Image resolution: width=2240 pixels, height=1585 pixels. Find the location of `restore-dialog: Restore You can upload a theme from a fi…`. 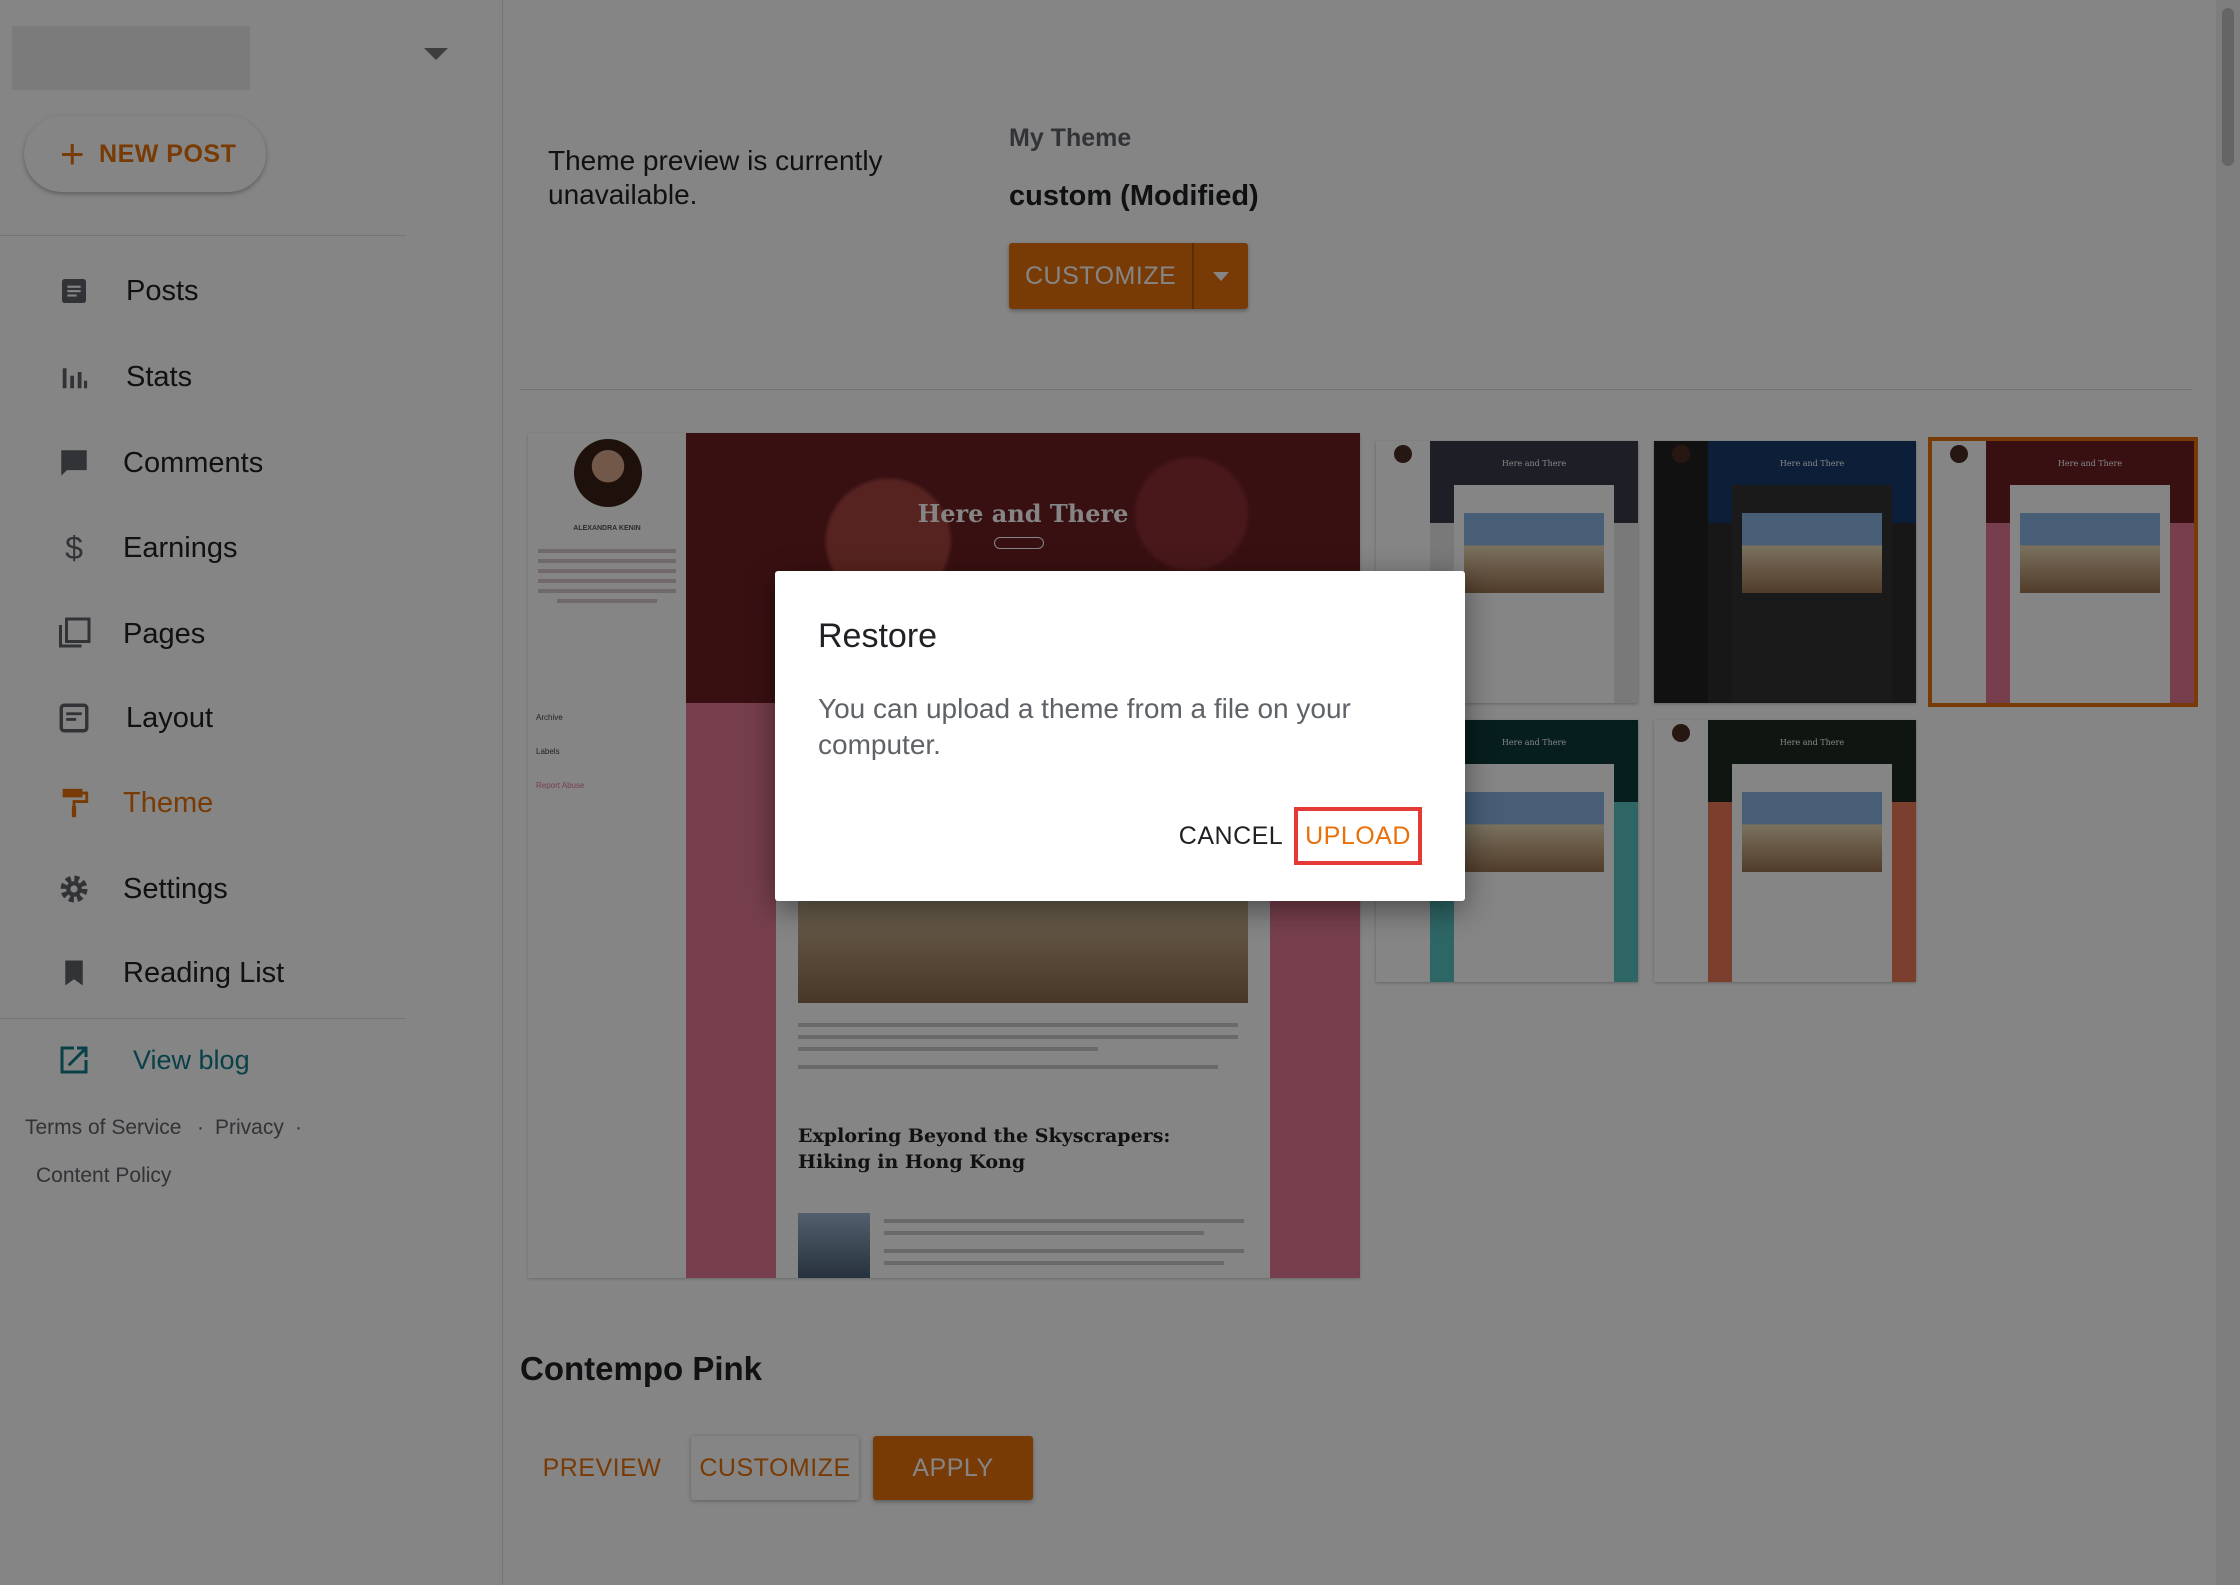

restore-dialog: Restore You can upload a theme from a fi… is located at coordinates (1120, 736).